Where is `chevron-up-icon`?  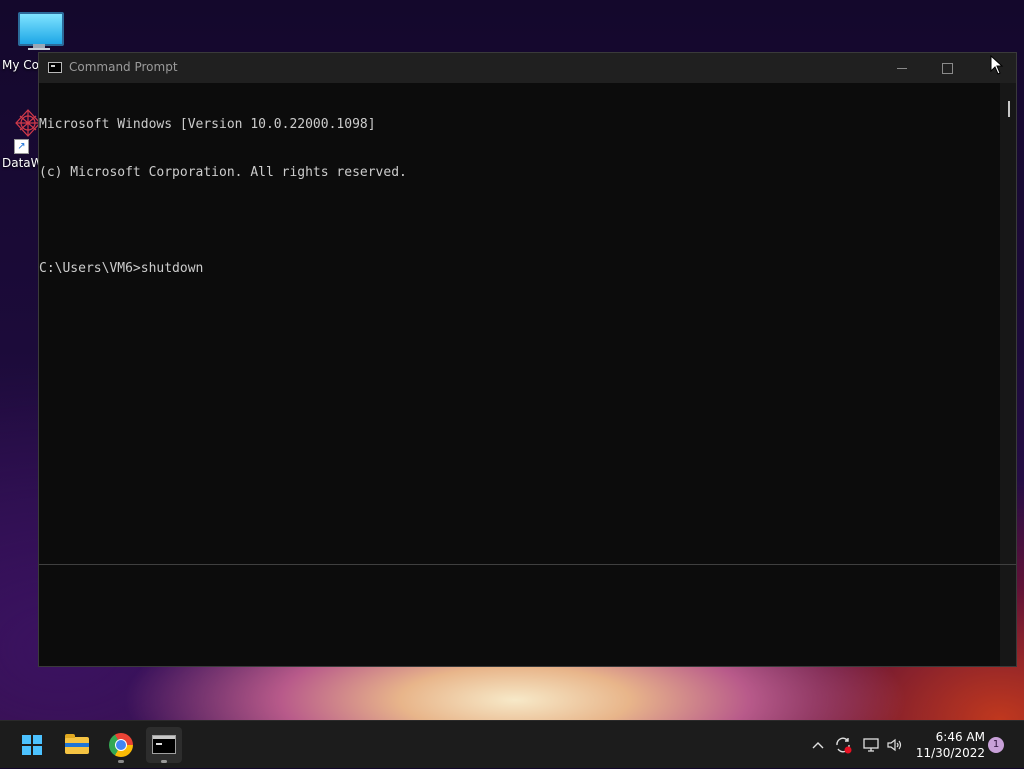 chevron-up-icon is located at coordinates (818, 745).